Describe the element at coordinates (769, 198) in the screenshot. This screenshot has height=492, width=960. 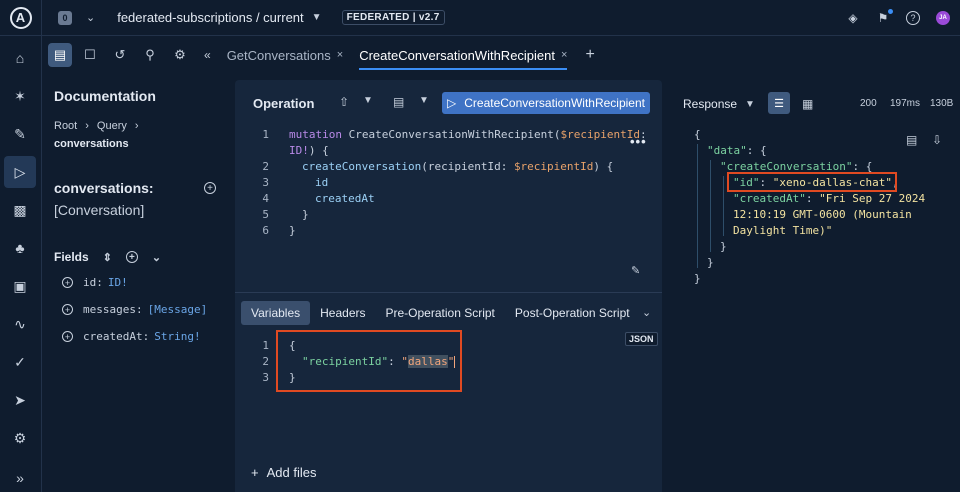
I see `json-key: "createdAt"` at that location.